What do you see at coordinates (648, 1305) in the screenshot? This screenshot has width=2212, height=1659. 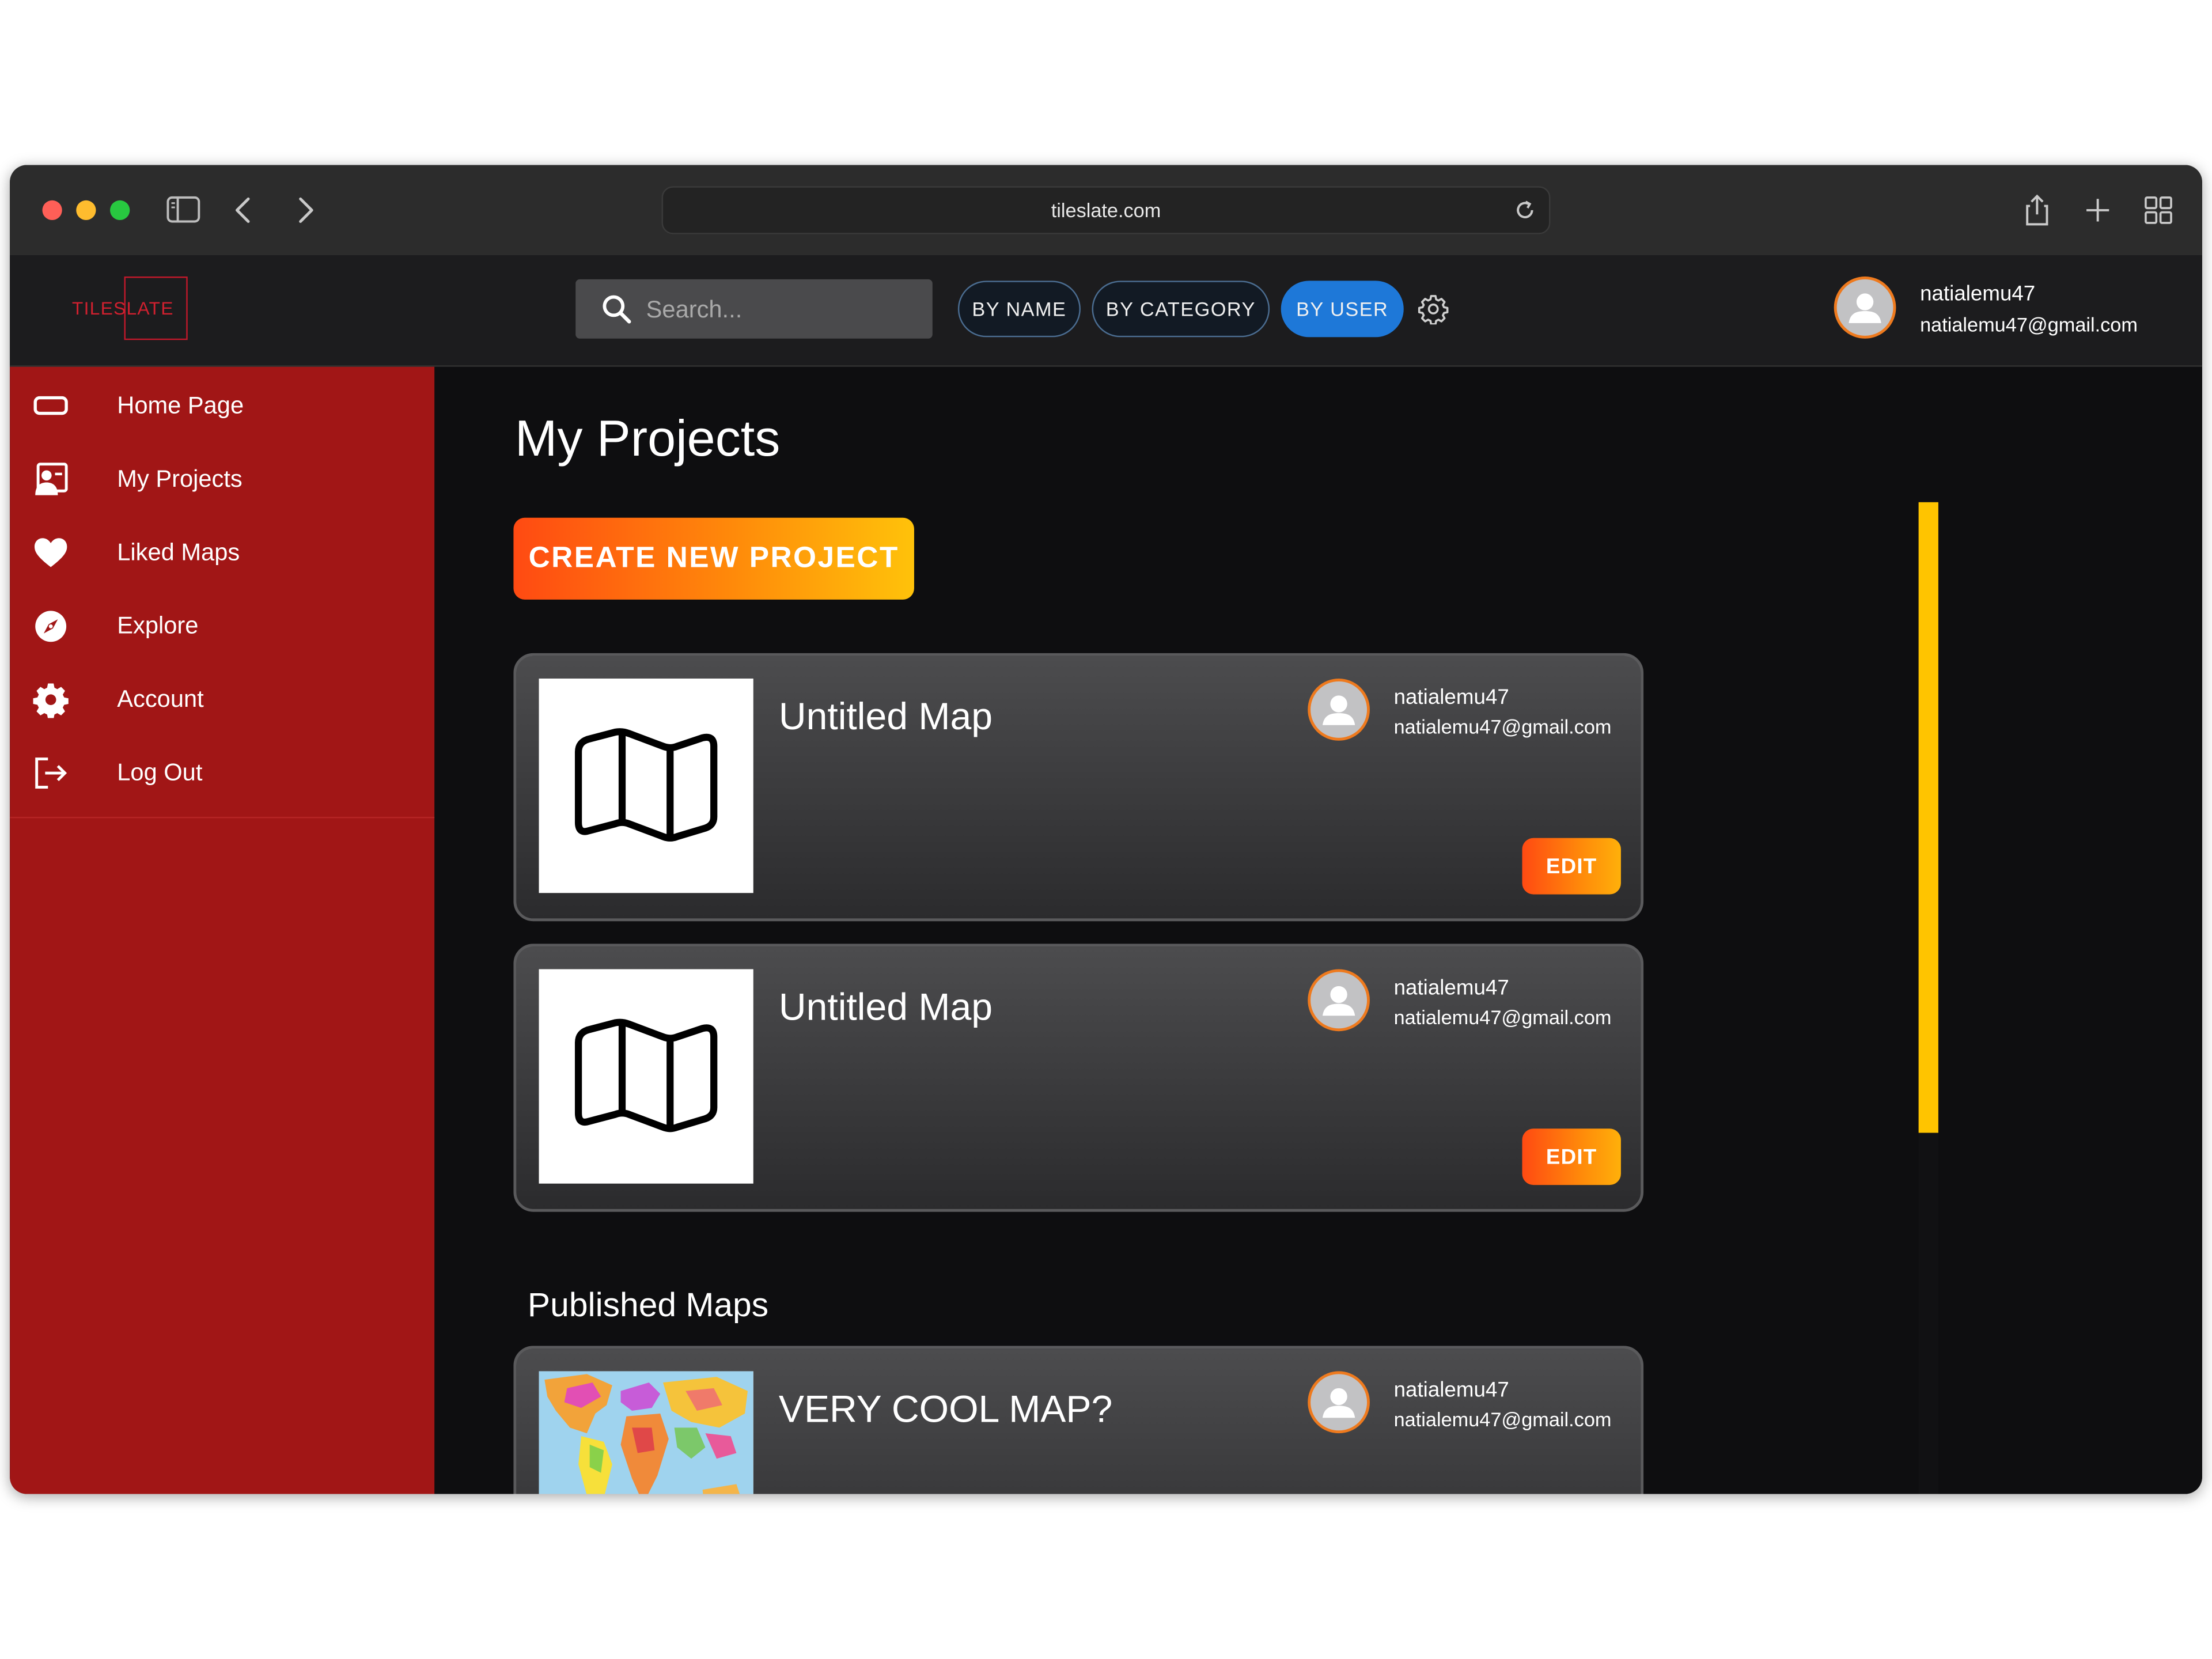 I see `published-maps-heading: Published Maps` at bounding box center [648, 1305].